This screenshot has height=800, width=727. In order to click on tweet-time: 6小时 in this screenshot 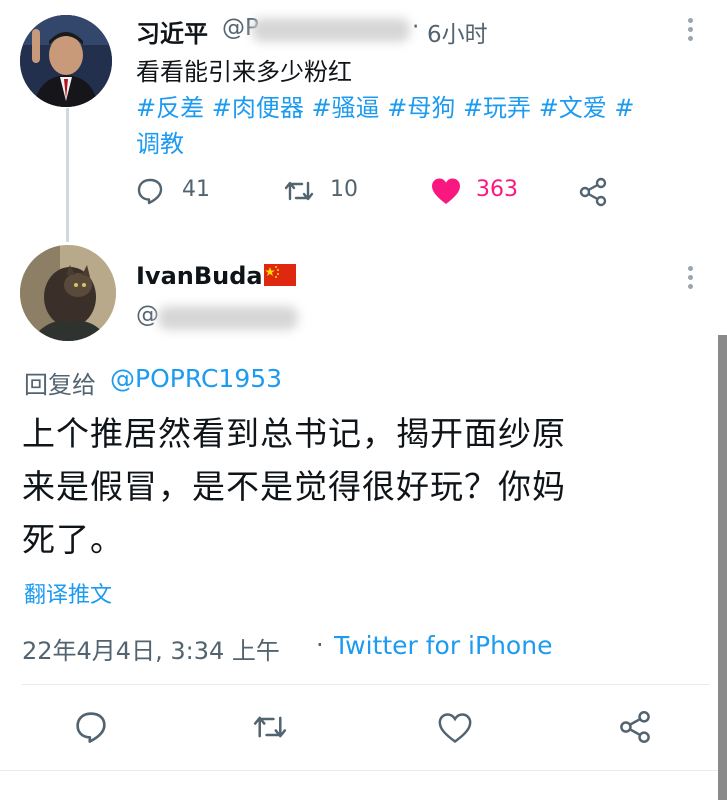, I will do `click(457, 32)`.